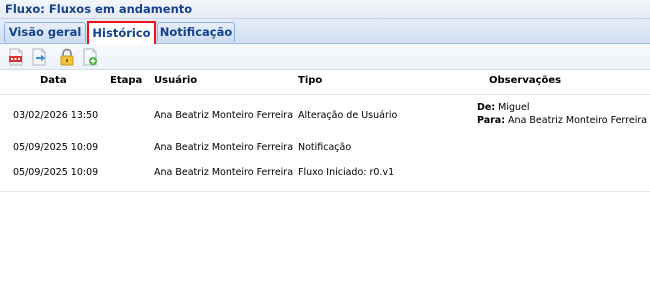 This screenshot has height=286, width=650. Describe the element at coordinates (325, 191) in the screenshot. I see `table-bottom-divider` at that location.